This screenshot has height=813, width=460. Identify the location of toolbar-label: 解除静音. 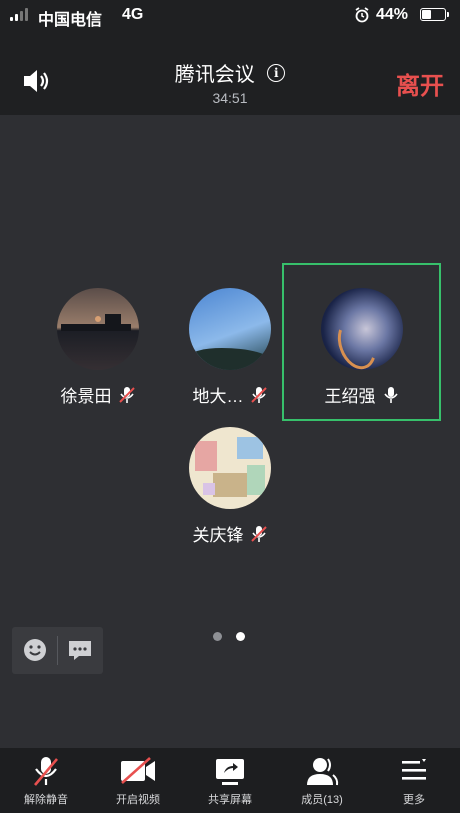
(46, 800).